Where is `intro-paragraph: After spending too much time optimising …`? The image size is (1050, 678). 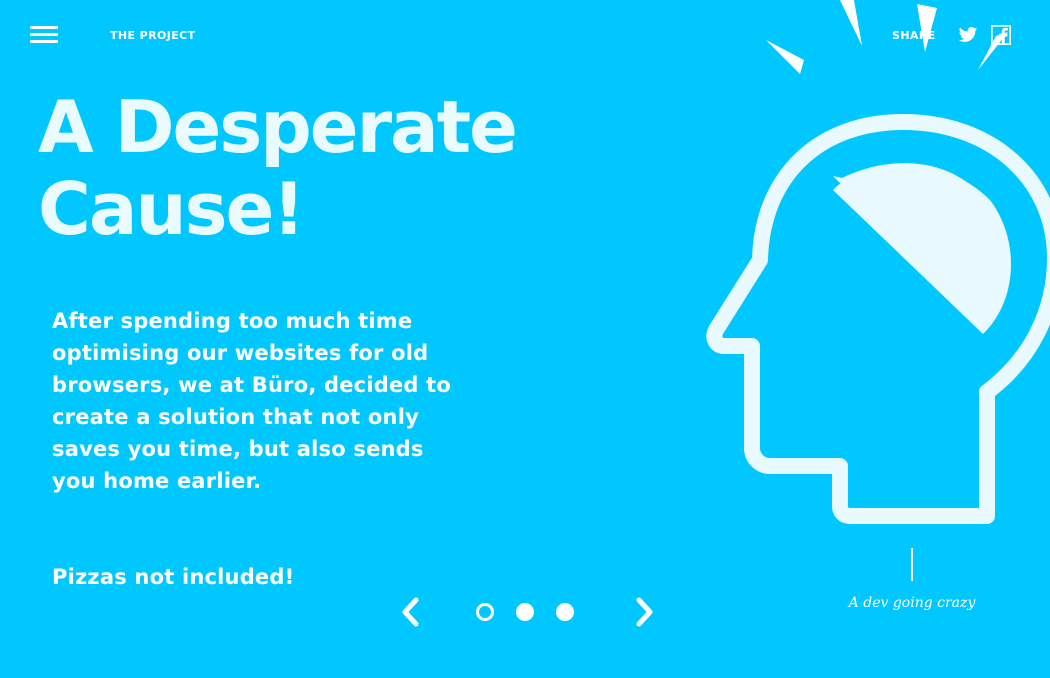
intro-paragraph: After spending too much time optimising … is located at coordinates (252, 401).